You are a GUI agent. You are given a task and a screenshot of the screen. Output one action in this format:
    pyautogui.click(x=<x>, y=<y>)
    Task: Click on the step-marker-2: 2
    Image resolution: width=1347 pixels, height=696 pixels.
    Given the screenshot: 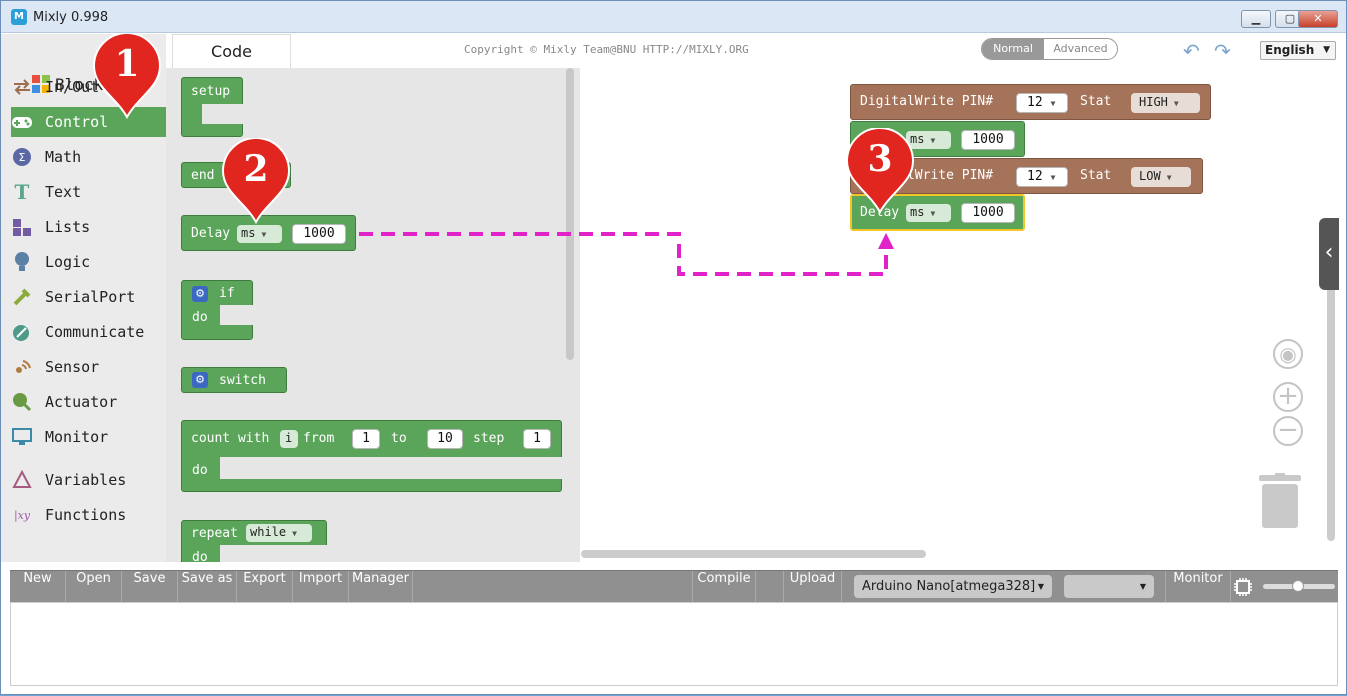 What is the action you would take?
    pyautogui.click(x=256, y=181)
    